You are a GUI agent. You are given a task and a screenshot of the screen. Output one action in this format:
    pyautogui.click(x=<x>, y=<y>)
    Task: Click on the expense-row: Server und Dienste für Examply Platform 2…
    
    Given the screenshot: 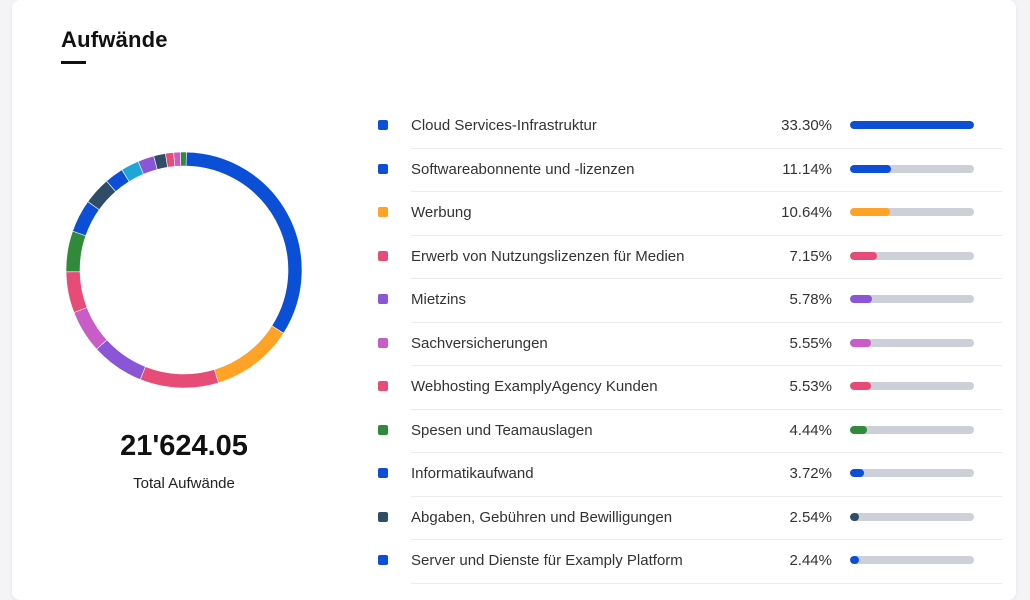 What is the action you would take?
    pyautogui.click(x=687, y=562)
    